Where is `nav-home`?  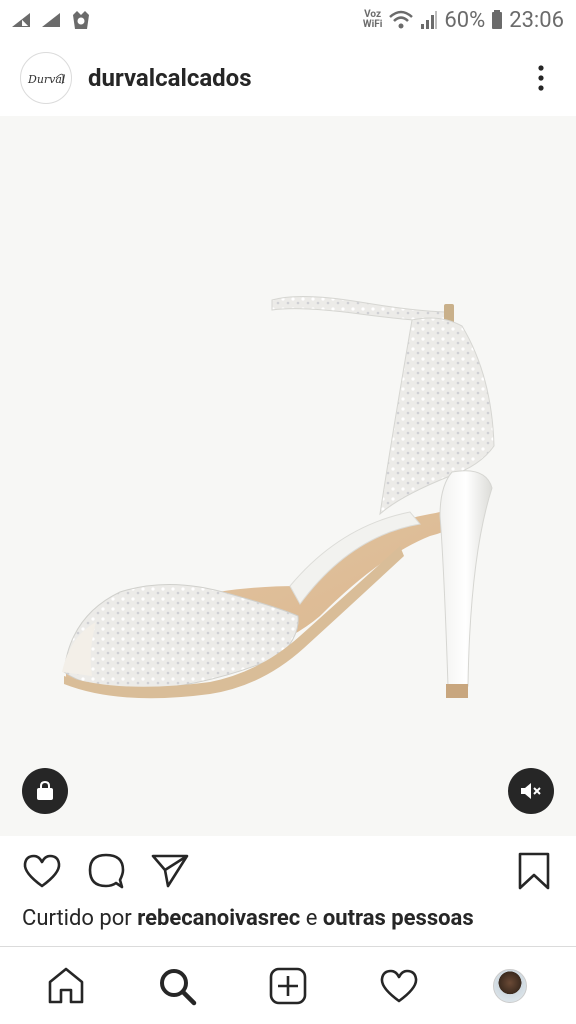
nav-home is located at coordinates (66, 986).